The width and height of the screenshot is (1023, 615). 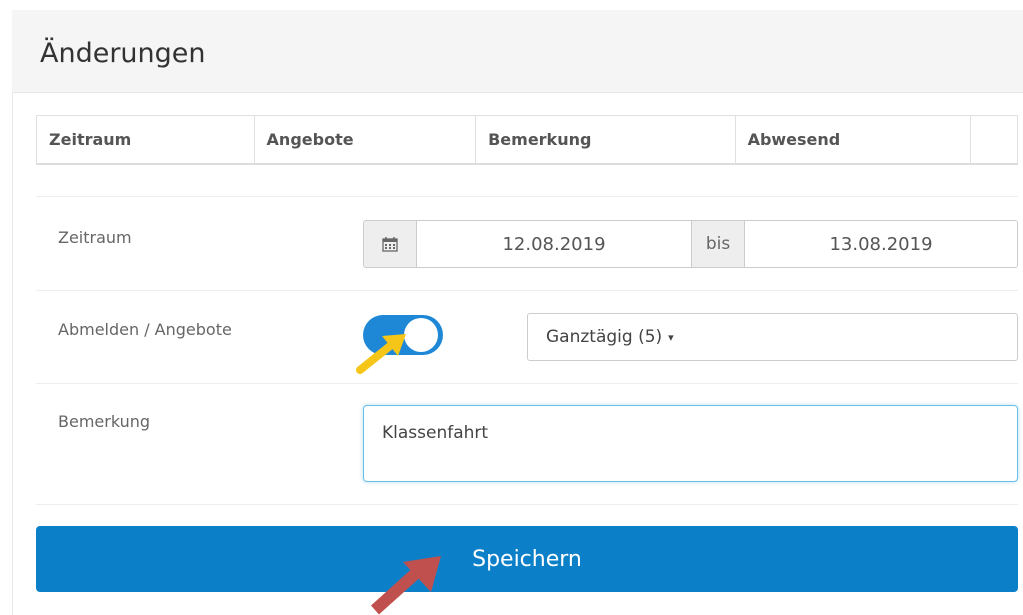 I want to click on column-header-abwesend: Abwesend, so click(x=854, y=139).